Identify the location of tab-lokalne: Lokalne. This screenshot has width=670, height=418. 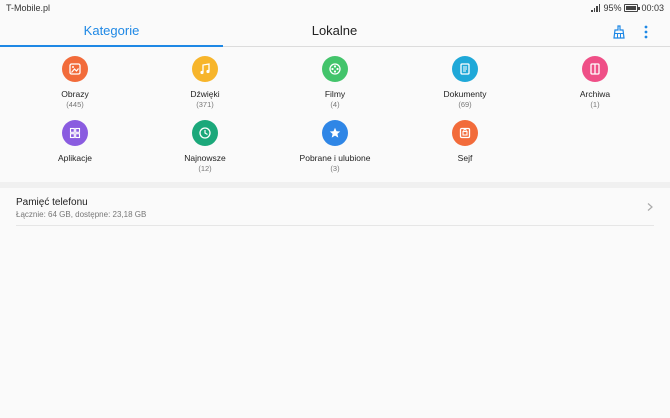
(334, 31).